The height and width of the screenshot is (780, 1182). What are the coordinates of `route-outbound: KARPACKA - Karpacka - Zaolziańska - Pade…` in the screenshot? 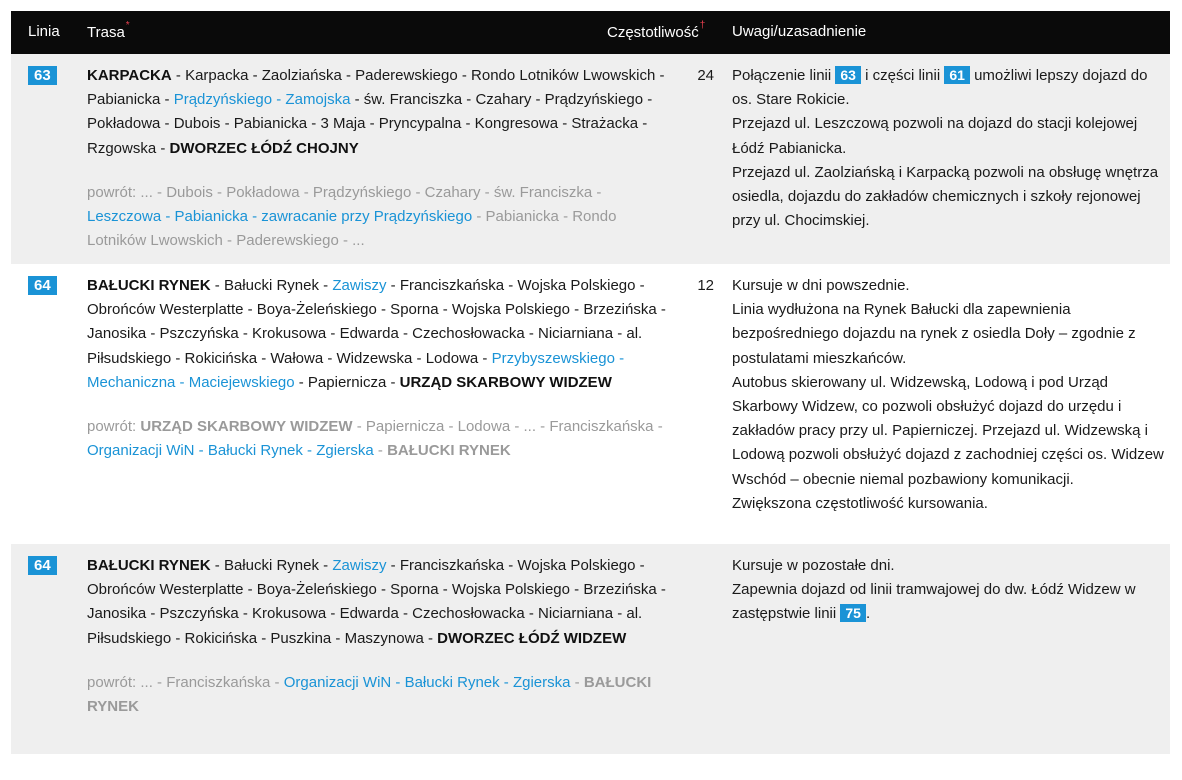 It's located at (382, 112).